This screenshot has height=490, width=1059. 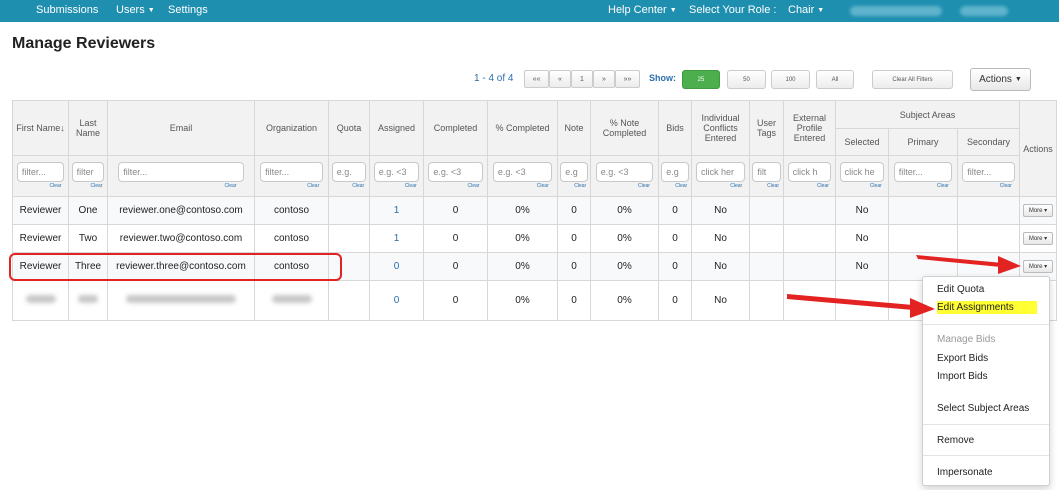 I want to click on filter-last-name-input: filter, so click(x=88, y=172).